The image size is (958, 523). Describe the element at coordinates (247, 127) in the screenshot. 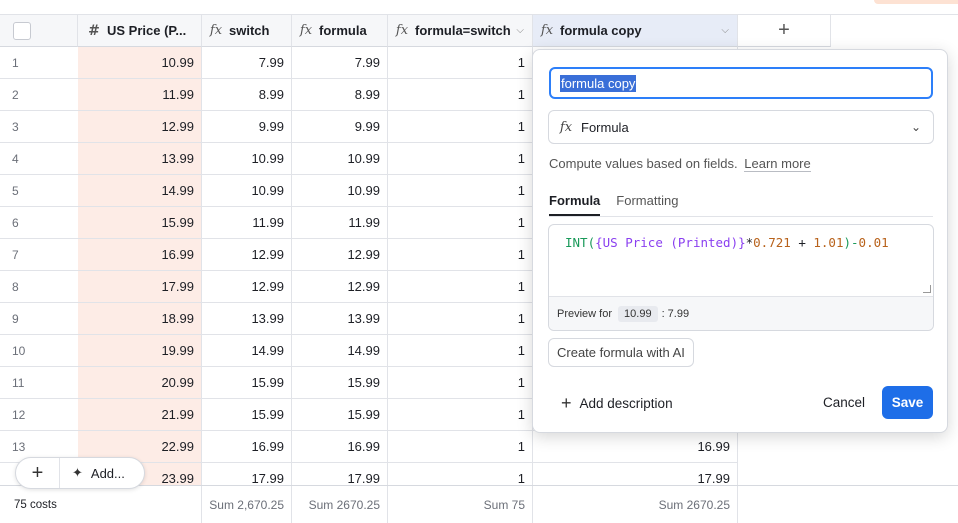

I see `cell-switch: 9.99` at that location.